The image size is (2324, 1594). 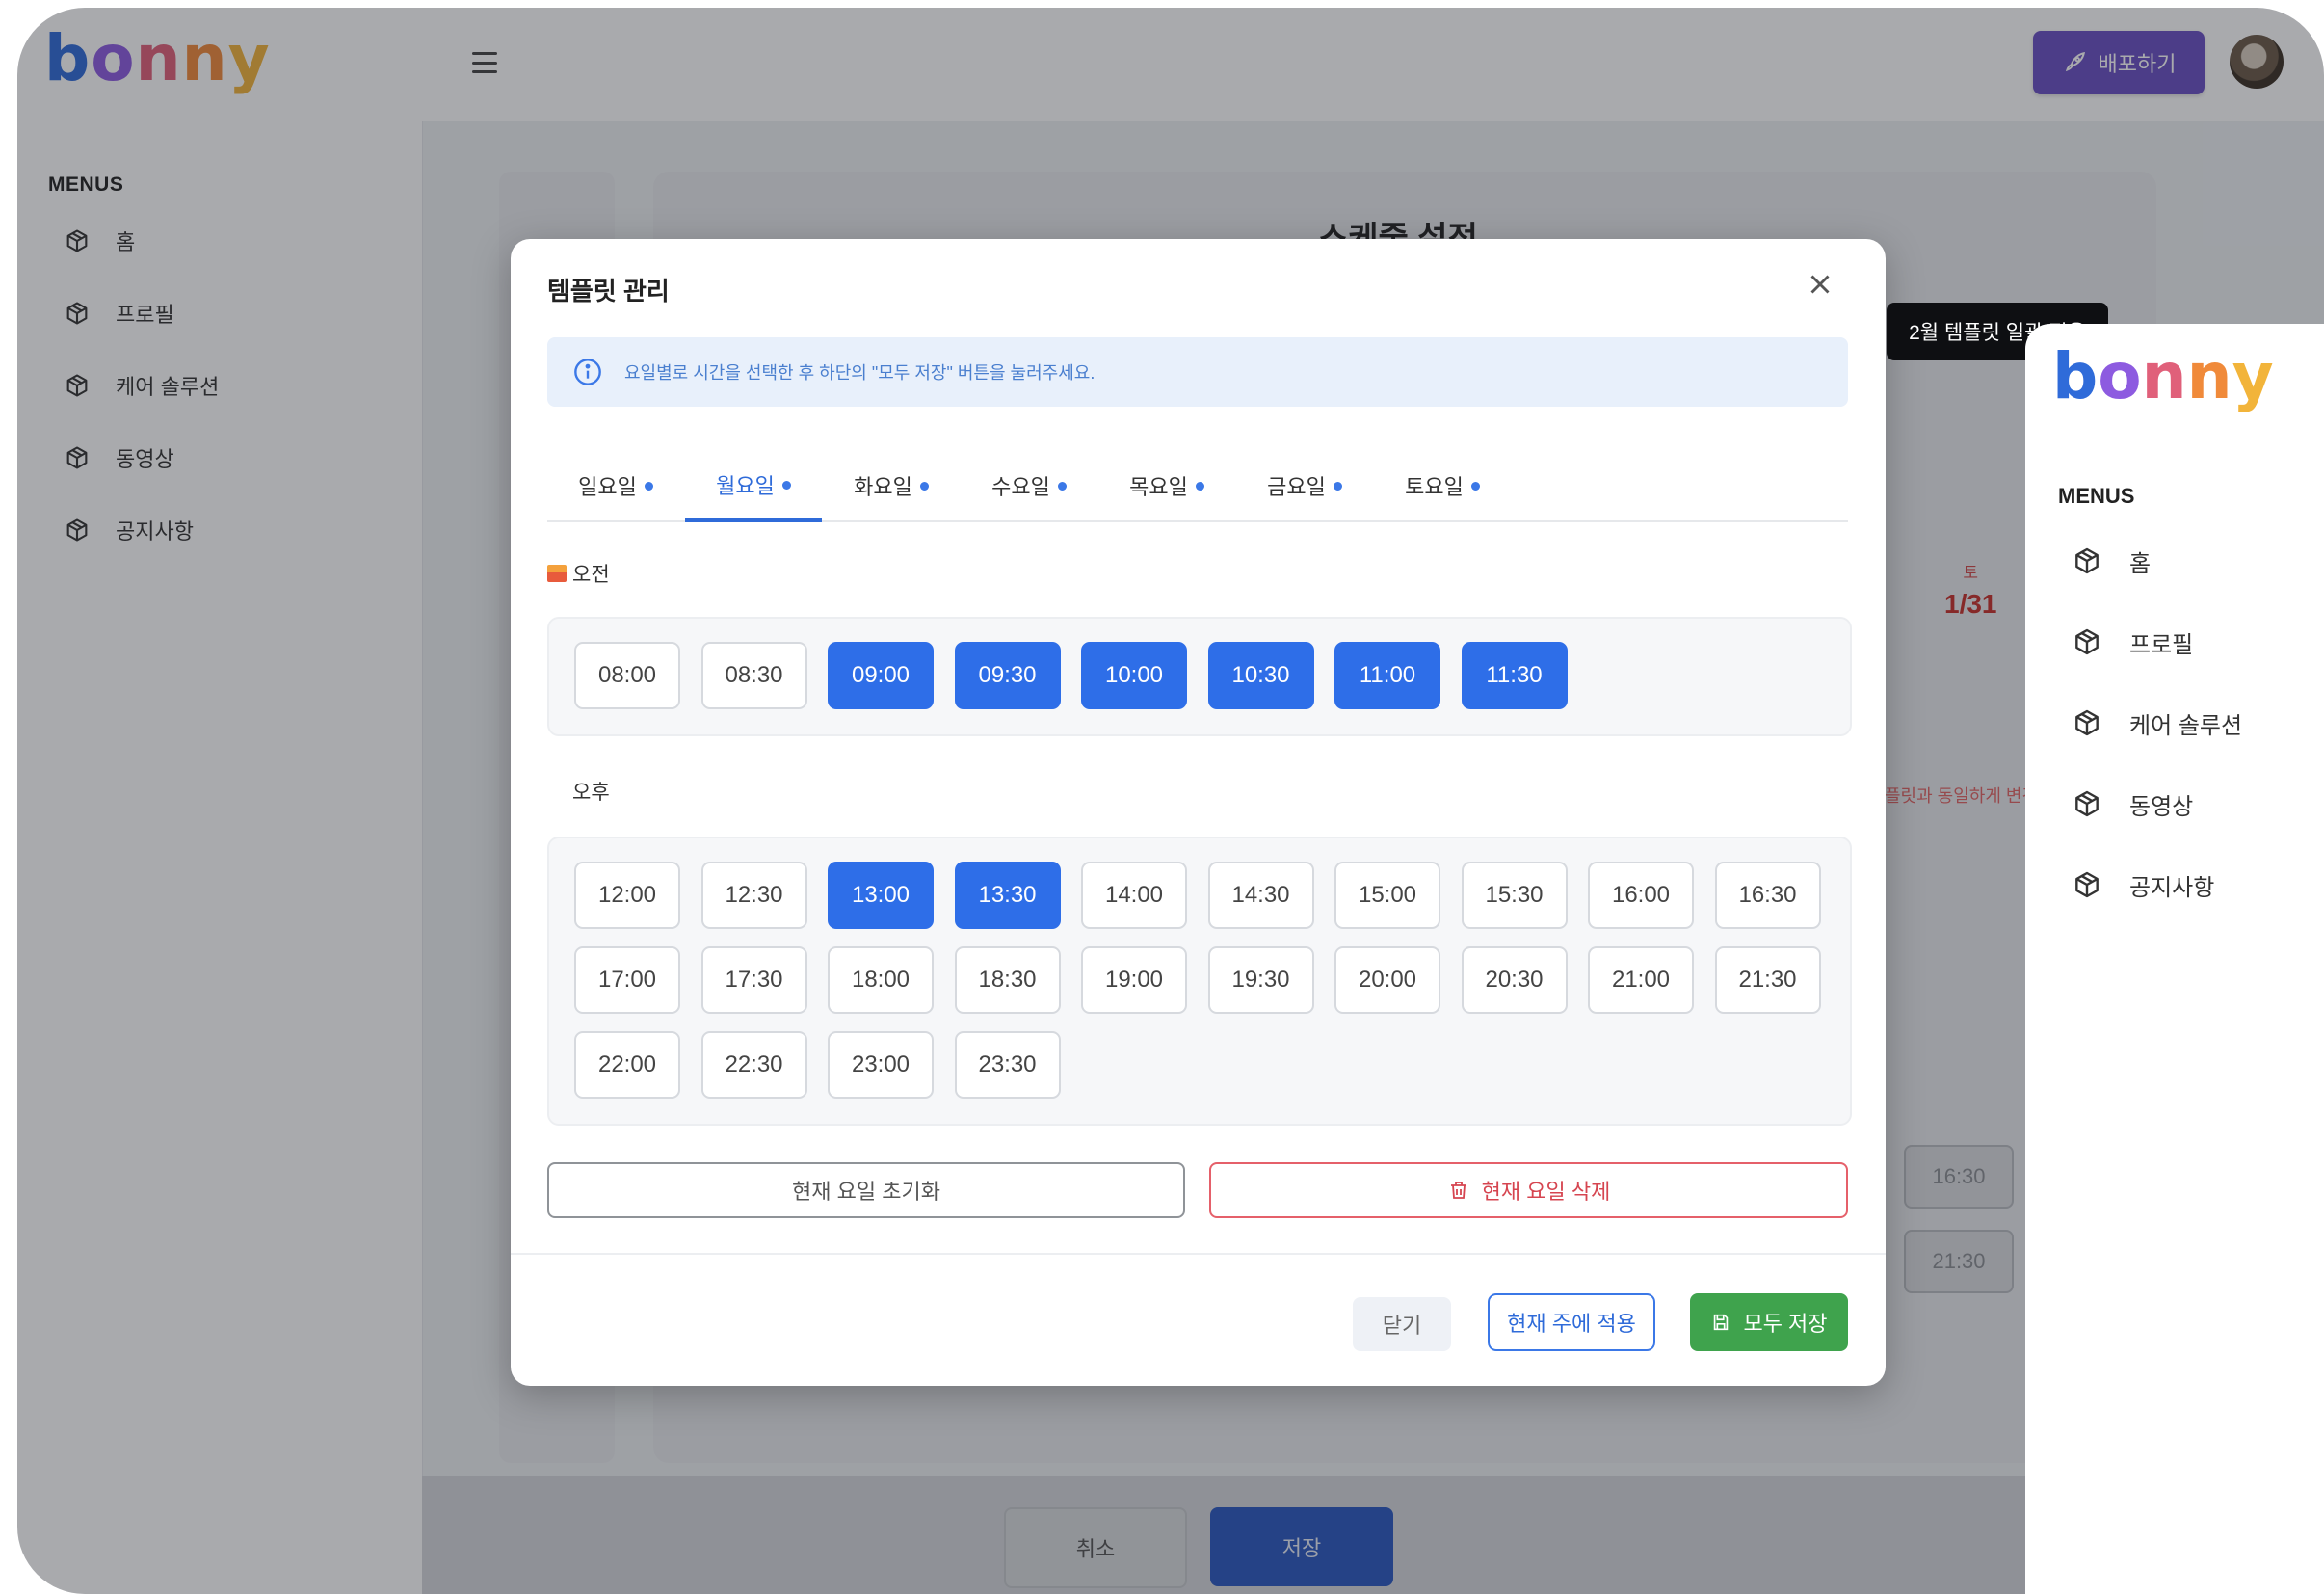 I want to click on sidebar-item: 공지사항, so click(x=2143, y=884).